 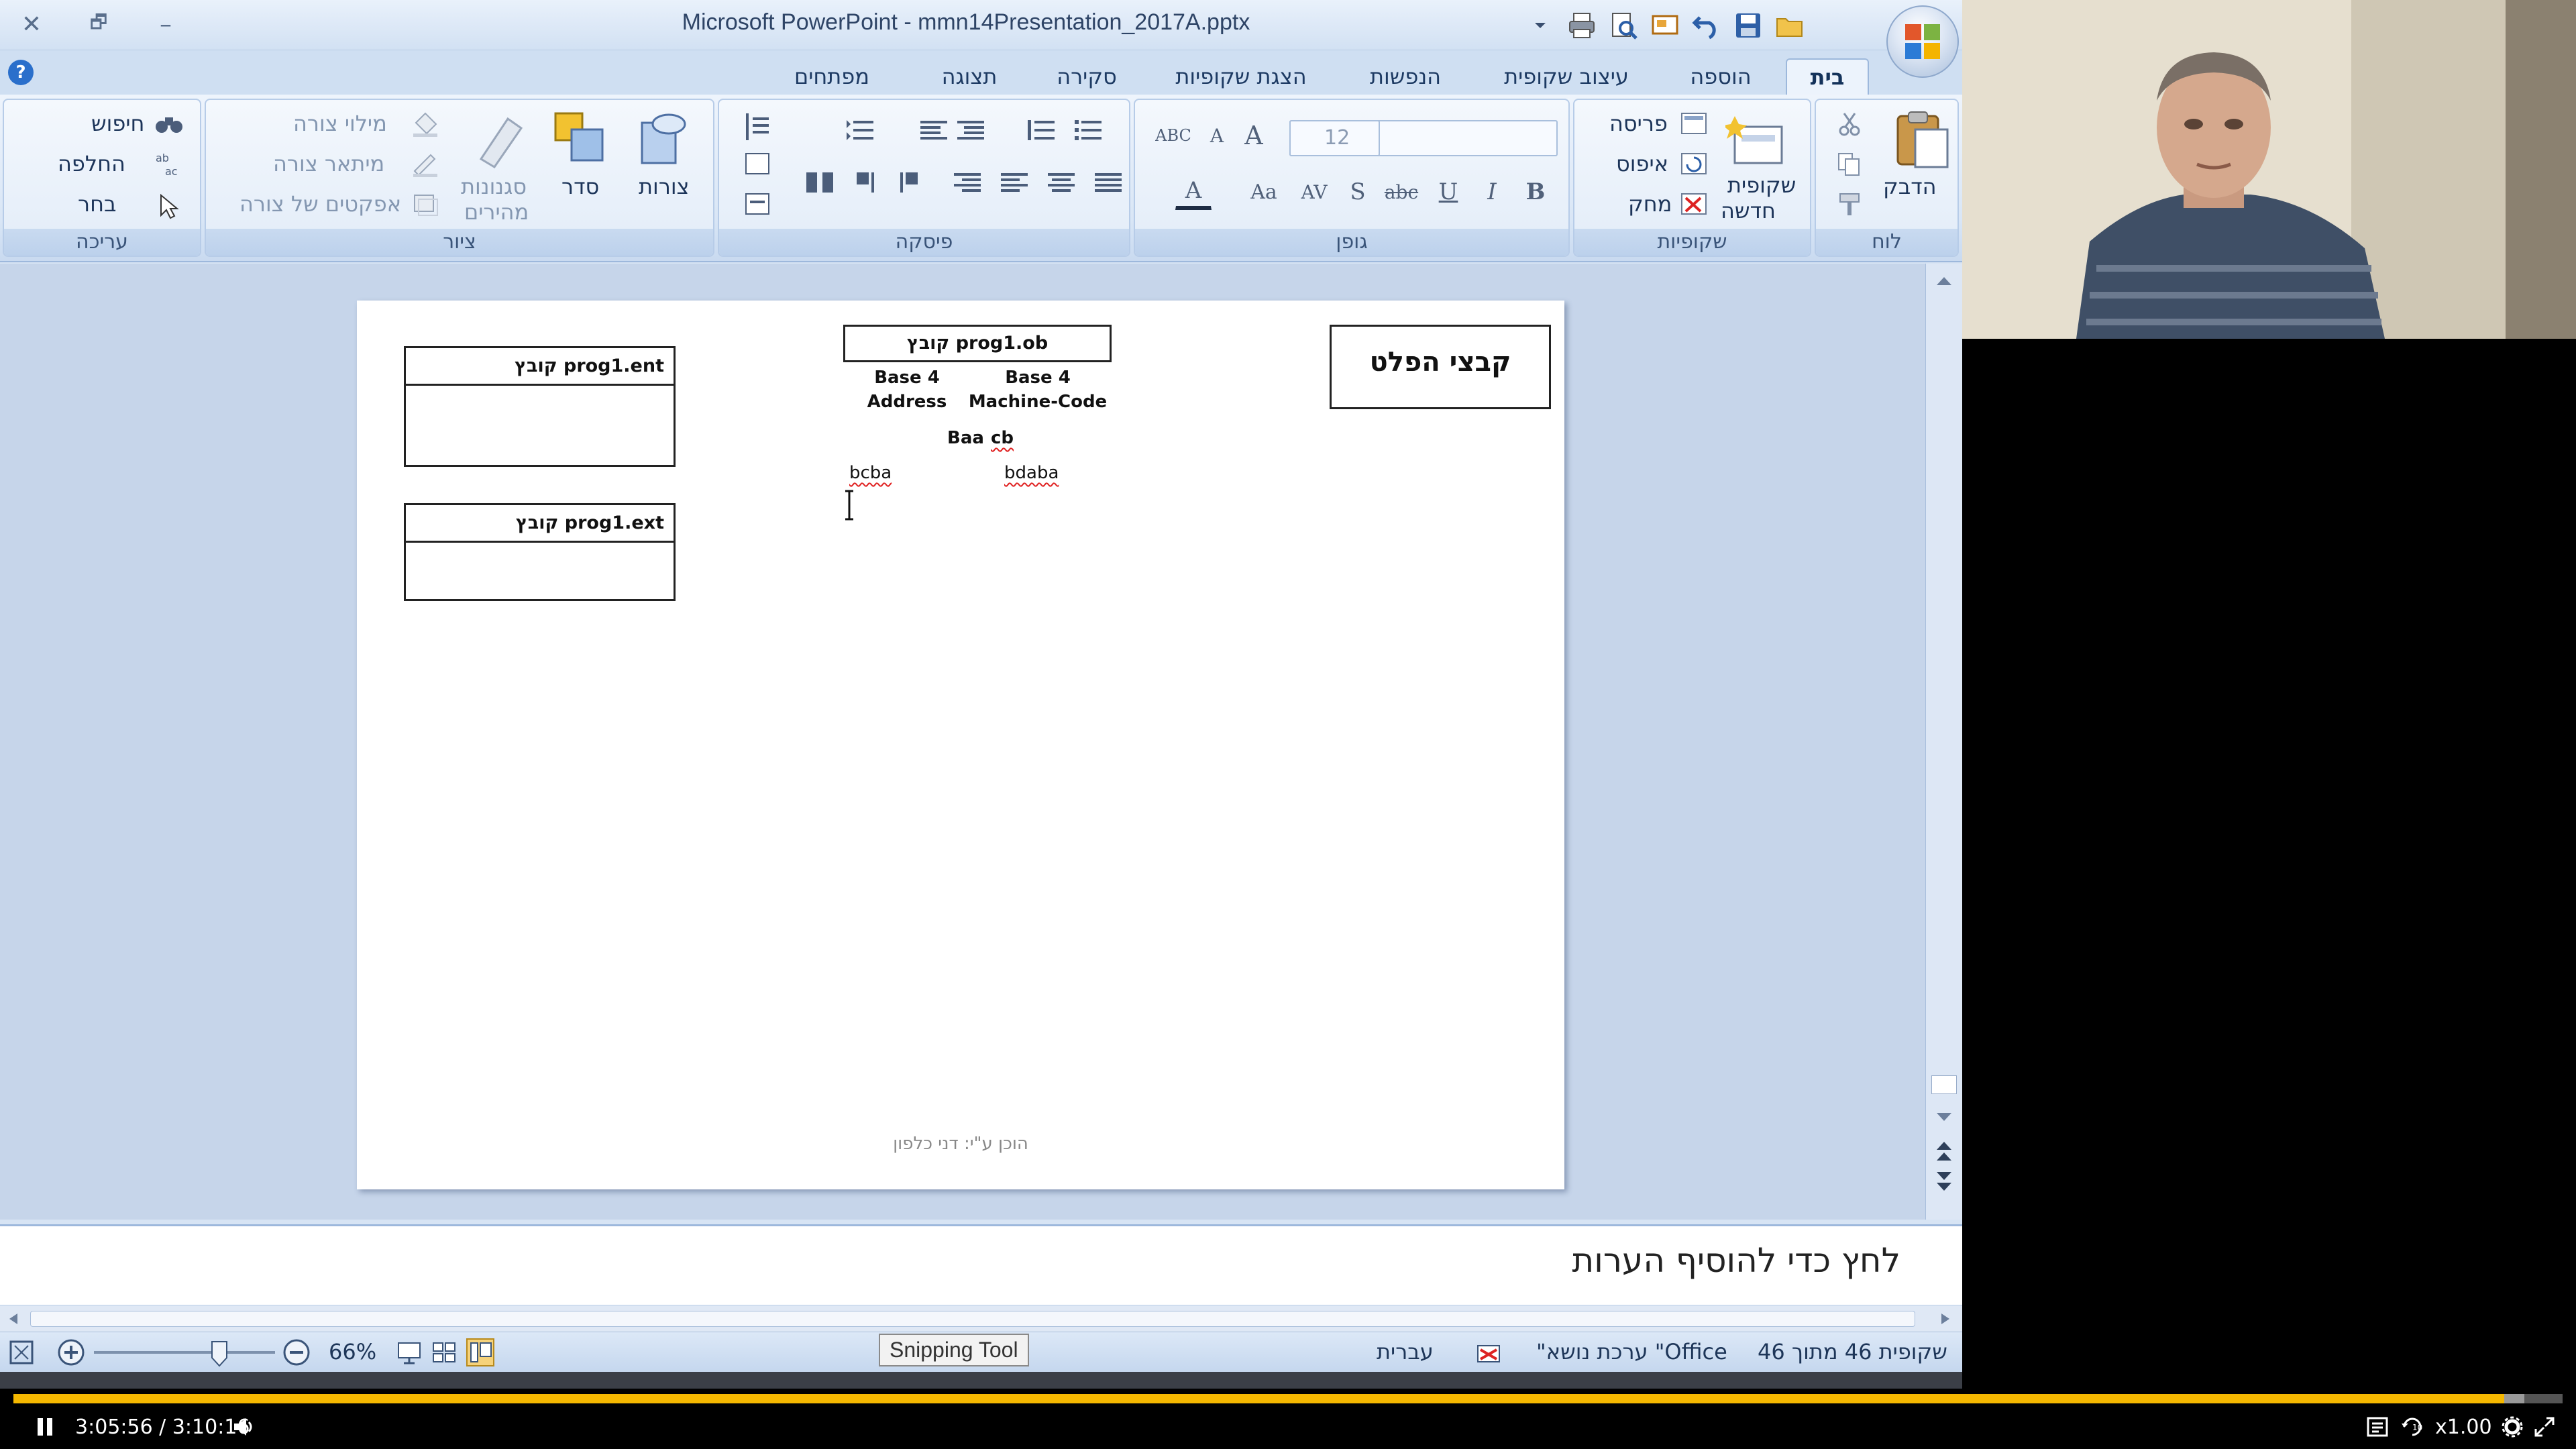 I want to click on tab-home: בית, so click(x=1827, y=76).